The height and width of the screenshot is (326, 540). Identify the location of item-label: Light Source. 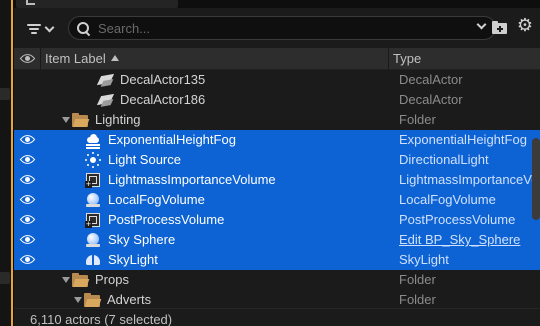
(144, 159).